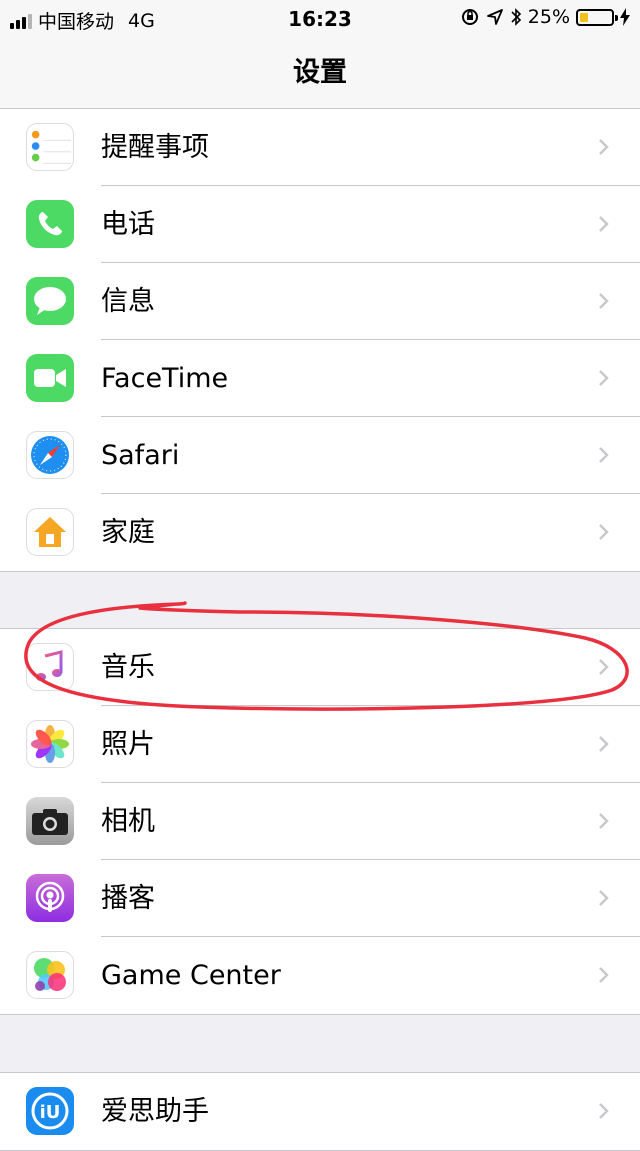  I want to click on settings-group-3: iU 爱思助手, so click(320, 1111).